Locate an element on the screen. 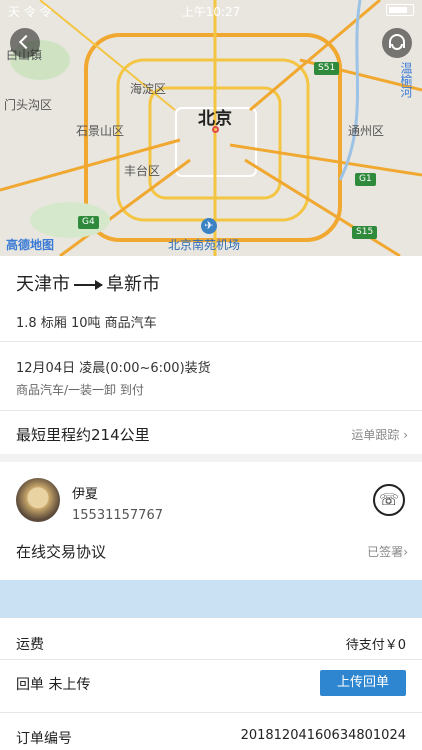  map-label-shijingshan: 石景山区 is located at coordinates (100, 131).